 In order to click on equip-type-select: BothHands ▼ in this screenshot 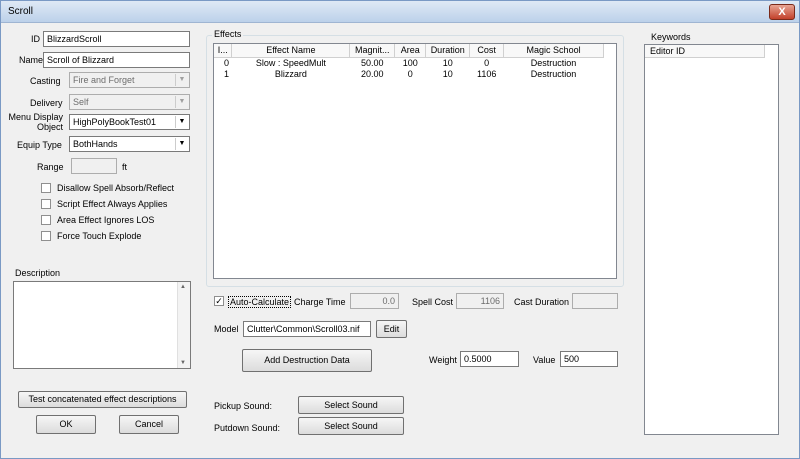, I will do `click(129, 144)`.